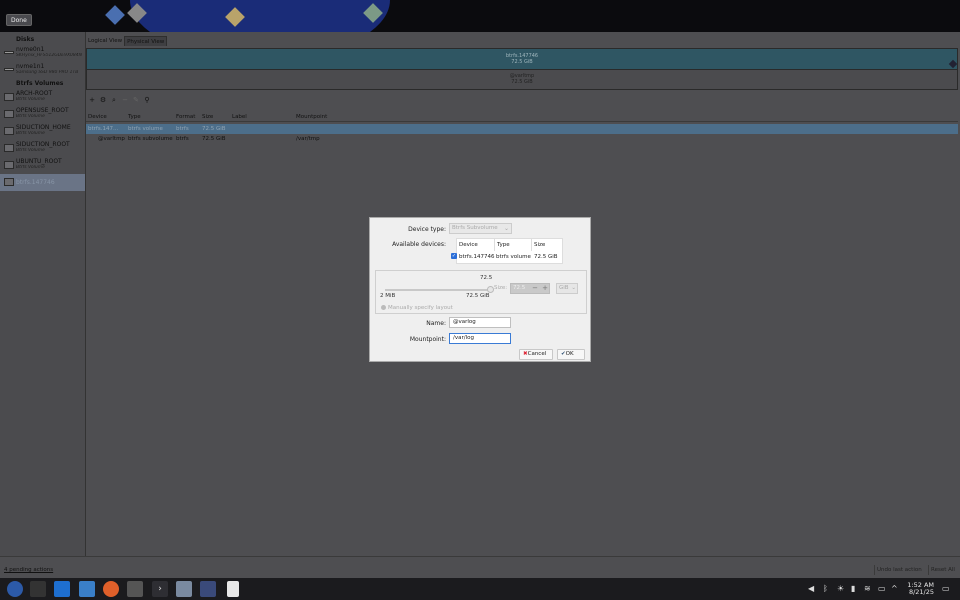 The height and width of the screenshot is (600, 960). I want to click on slider-max: 72.5 GiB, so click(478, 296).